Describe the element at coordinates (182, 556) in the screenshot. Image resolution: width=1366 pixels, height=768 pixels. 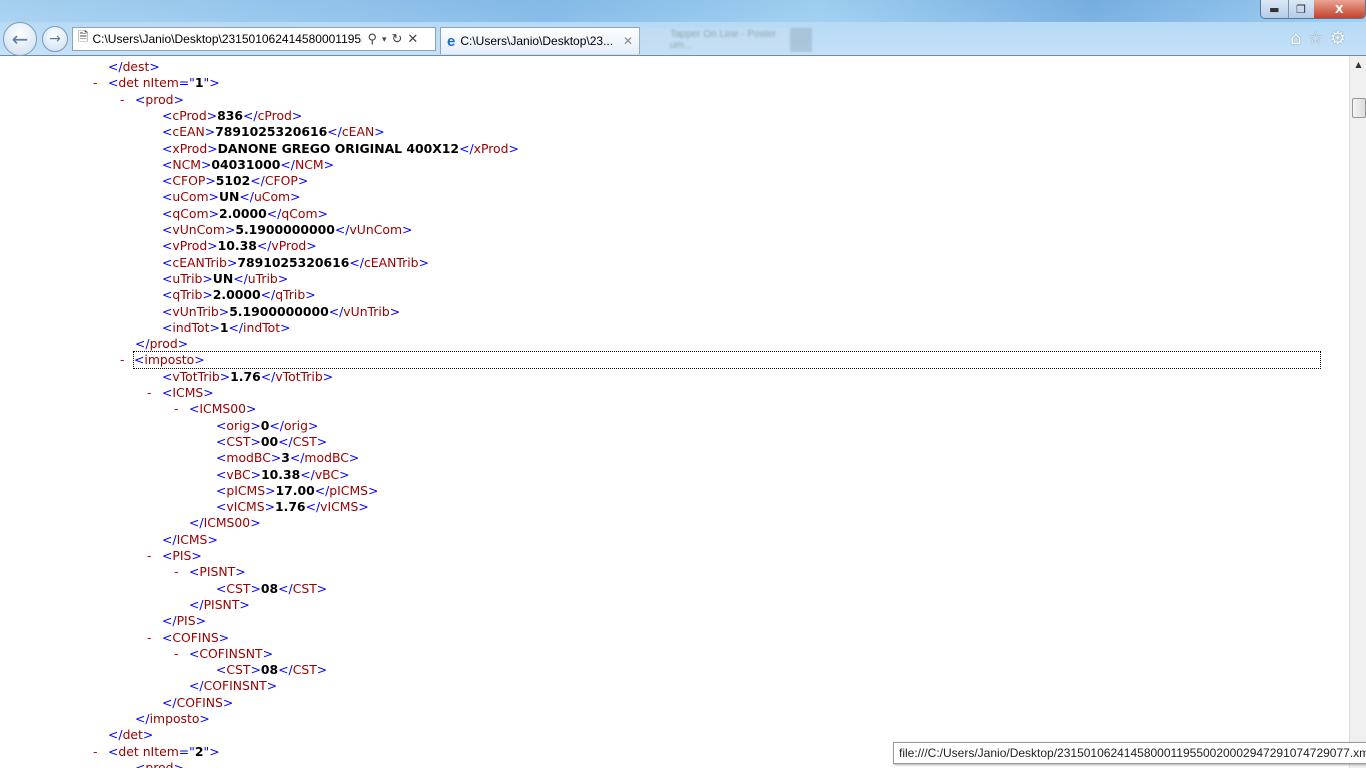
I see `xml-line-pis: <PIS>` at that location.